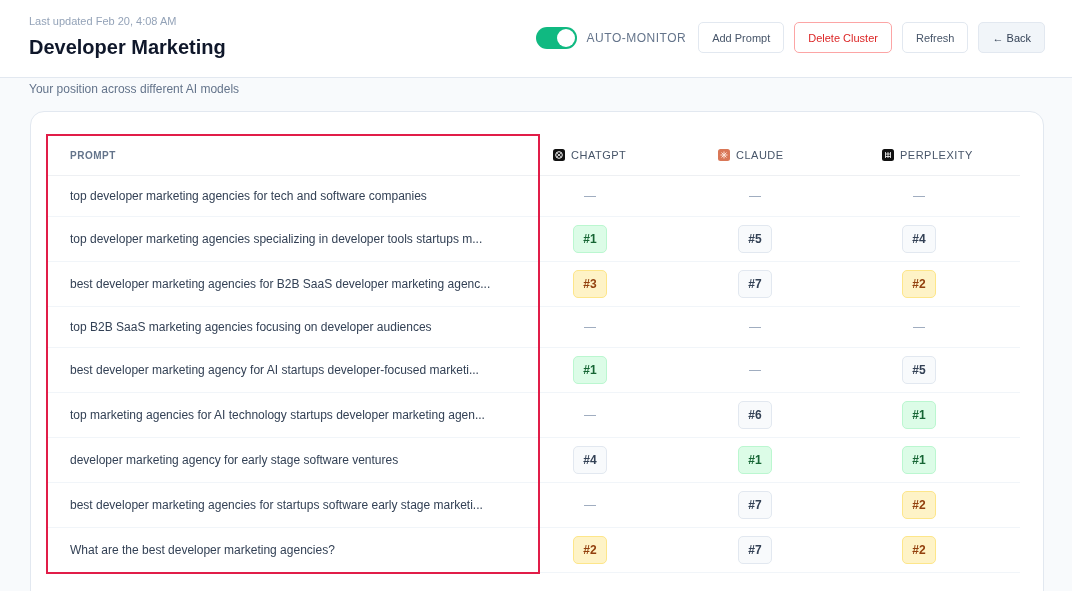 The image size is (1072, 591). I want to click on delete-button: Delete Cluster, so click(843, 37).